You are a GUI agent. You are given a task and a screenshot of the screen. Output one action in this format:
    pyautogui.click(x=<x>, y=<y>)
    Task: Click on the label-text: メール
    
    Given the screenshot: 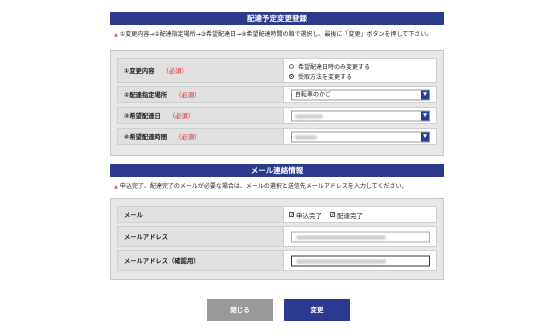 What is the action you would take?
    pyautogui.click(x=133, y=215)
    